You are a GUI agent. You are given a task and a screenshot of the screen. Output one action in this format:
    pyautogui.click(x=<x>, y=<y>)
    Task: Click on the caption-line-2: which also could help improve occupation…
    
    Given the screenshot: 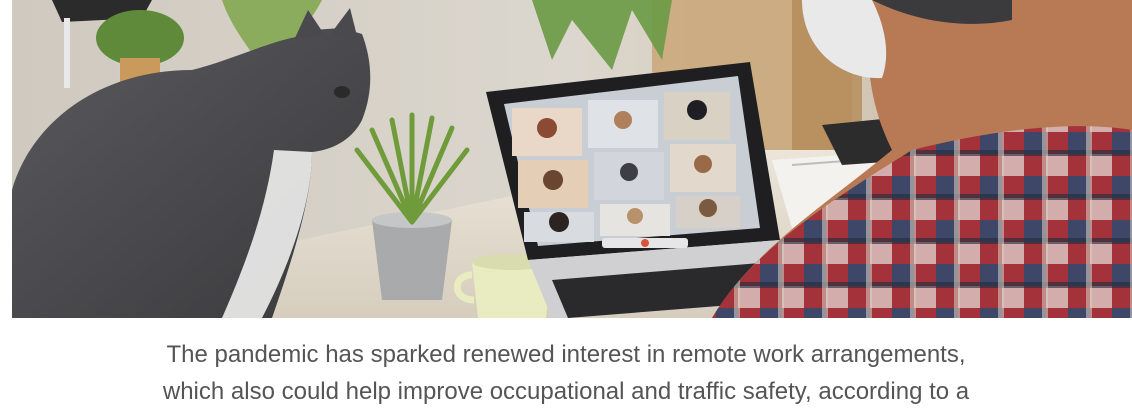 What is the action you would take?
    pyautogui.click(x=566, y=391)
    